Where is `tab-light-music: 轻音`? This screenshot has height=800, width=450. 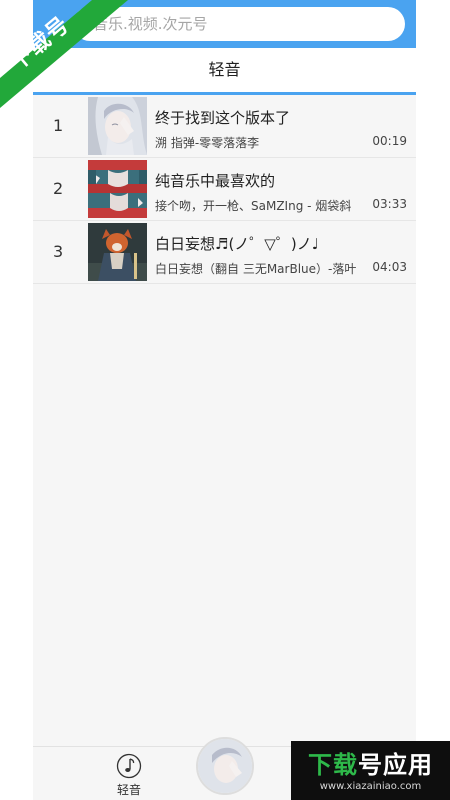 tab-light-music: 轻音 is located at coordinates (129, 776).